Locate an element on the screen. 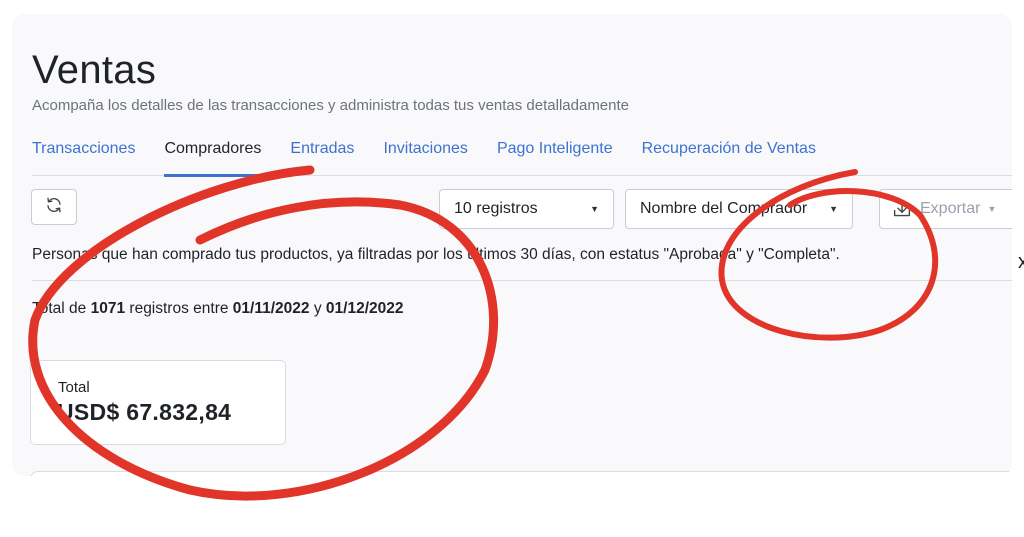  sort-by-value: Nombre del Comprador is located at coordinates (724, 208).